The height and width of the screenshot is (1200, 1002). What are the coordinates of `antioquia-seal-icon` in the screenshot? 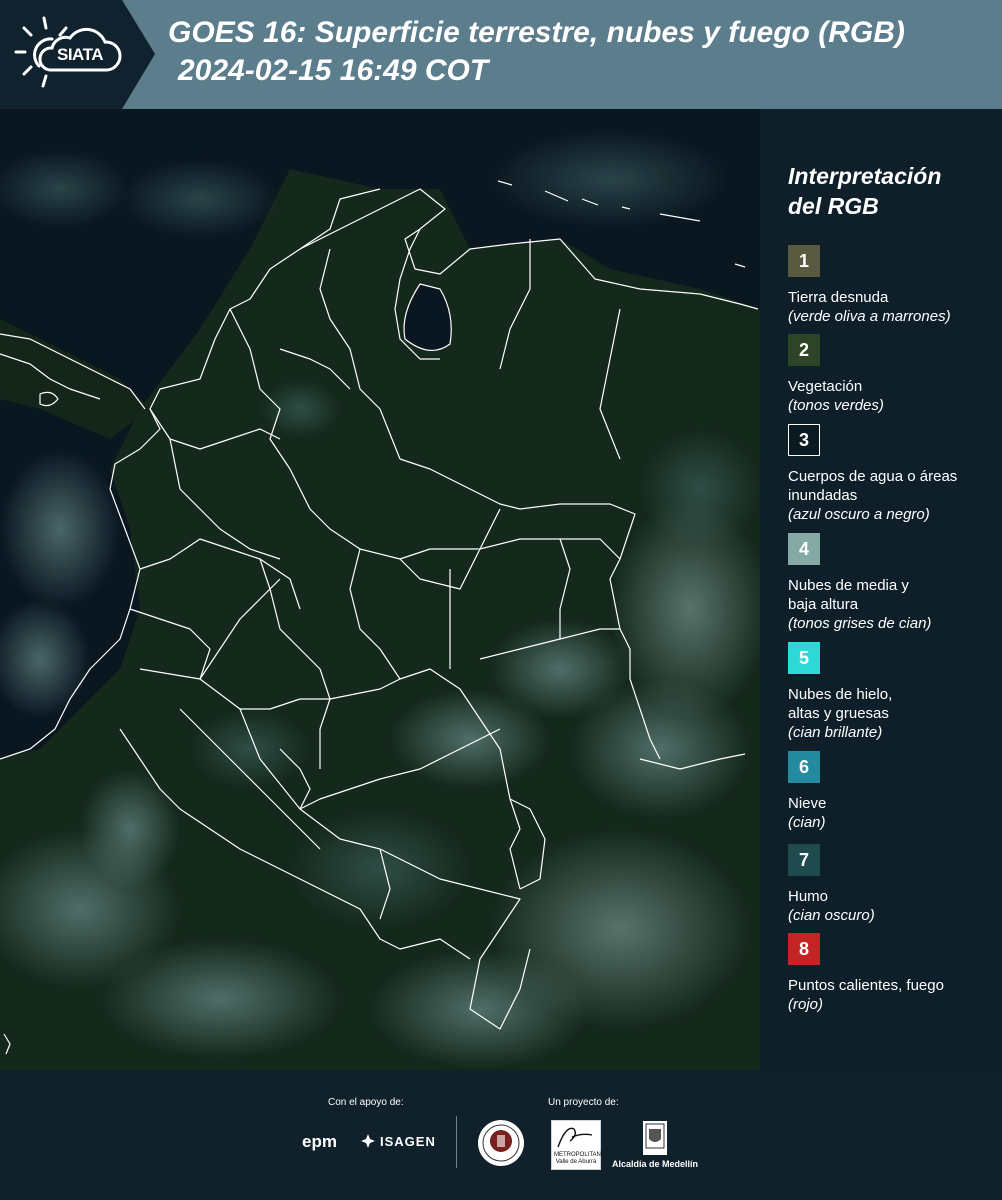 It's located at (501, 1143).